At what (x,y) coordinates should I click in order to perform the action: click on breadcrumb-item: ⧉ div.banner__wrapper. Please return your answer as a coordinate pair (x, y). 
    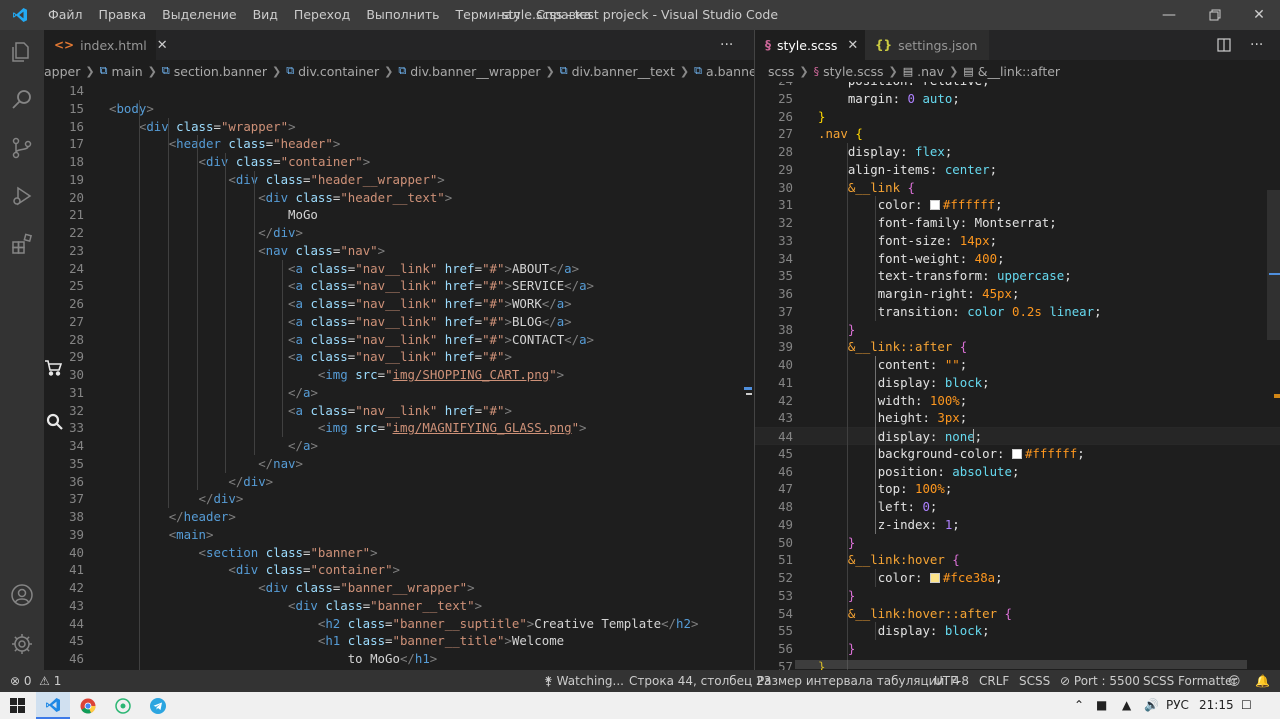
    Looking at the image, I should click on (469, 71).